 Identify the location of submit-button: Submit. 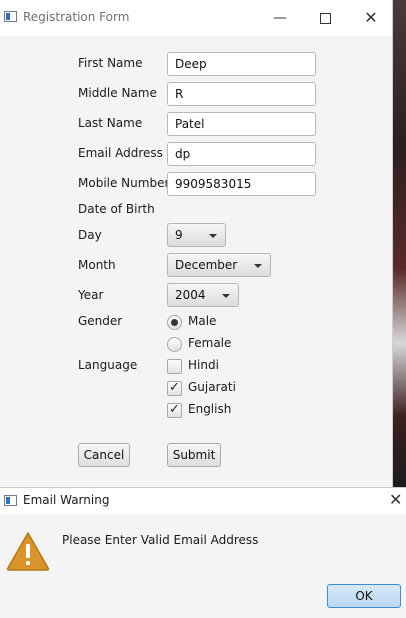
(194, 455).